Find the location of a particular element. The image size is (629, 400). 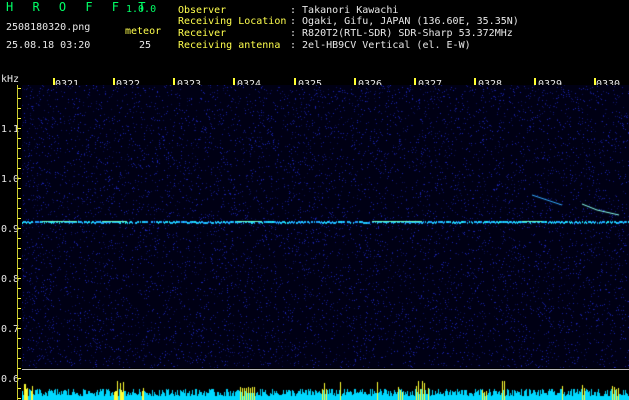

info-antenna-label: Receiving antenna is located at coordinates (229, 45).